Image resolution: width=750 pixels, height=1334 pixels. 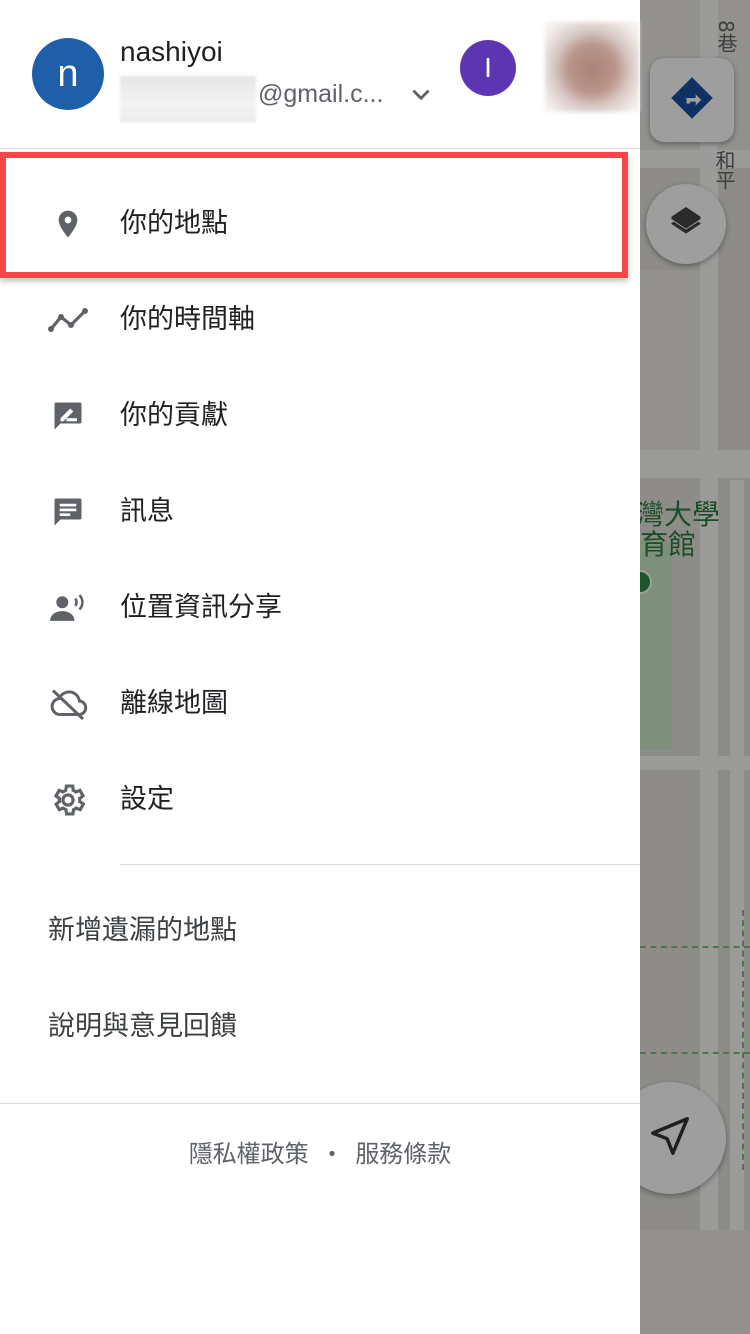 I want to click on terms-of-service-link: 服務條款, so click(x=403, y=1154).